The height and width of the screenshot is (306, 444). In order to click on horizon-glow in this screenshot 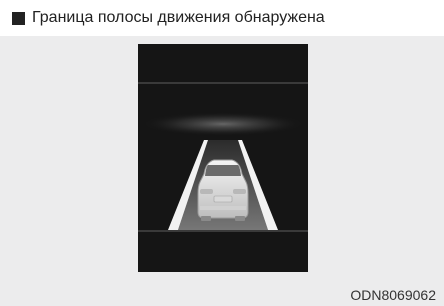, I will do `click(223, 124)`.